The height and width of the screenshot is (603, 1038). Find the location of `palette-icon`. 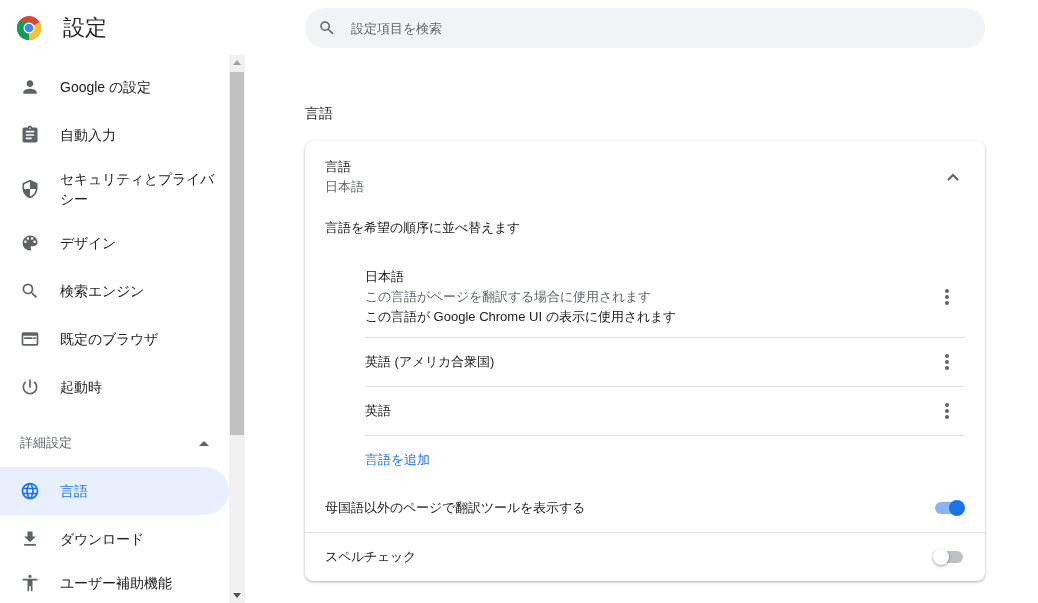

palette-icon is located at coordinates (30, 243).